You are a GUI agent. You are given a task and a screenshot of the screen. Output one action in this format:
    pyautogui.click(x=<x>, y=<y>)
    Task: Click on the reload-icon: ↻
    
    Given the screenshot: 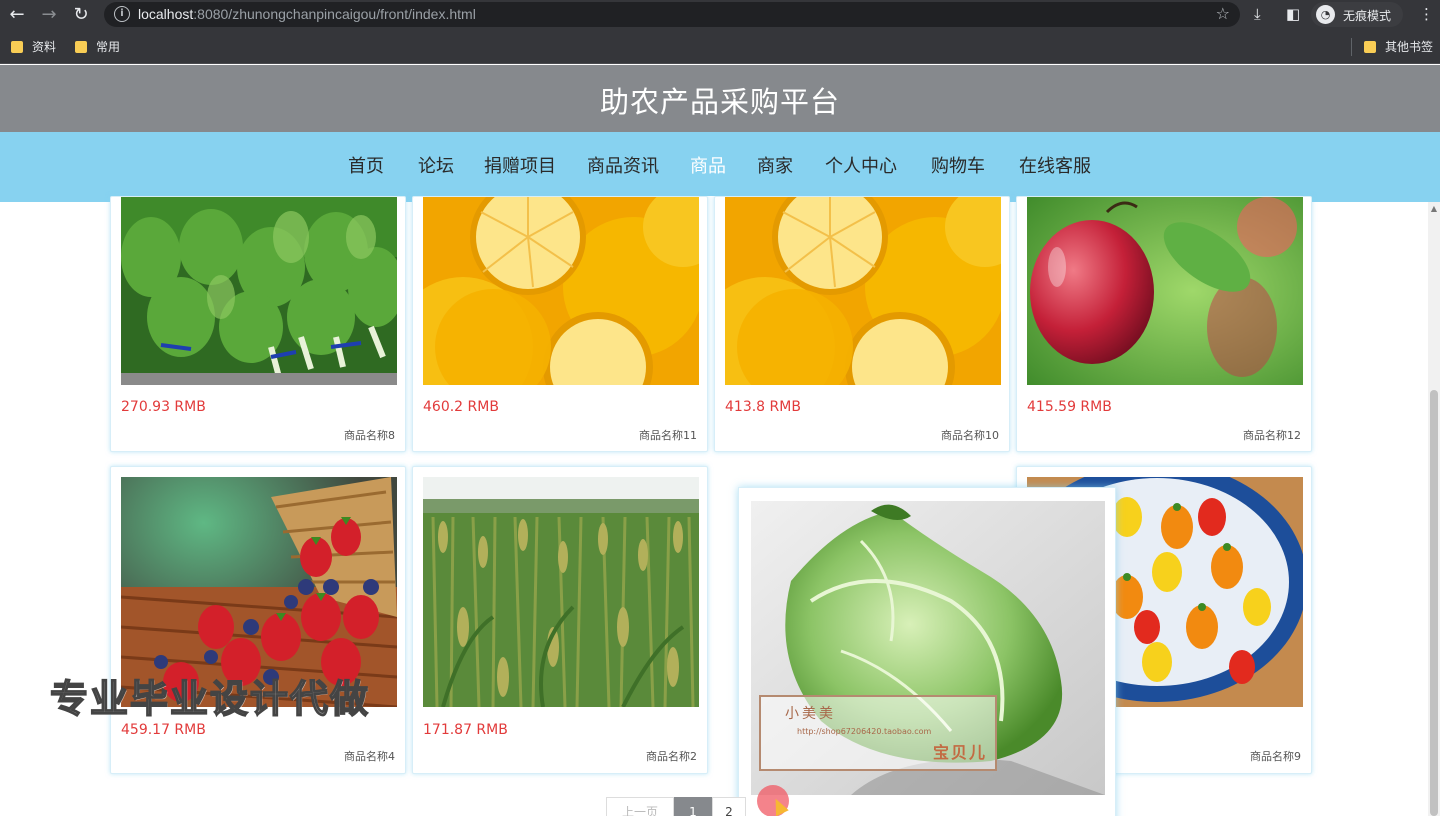 What is the action you would take?
    pyautogui.click(x=81, y=15)
    